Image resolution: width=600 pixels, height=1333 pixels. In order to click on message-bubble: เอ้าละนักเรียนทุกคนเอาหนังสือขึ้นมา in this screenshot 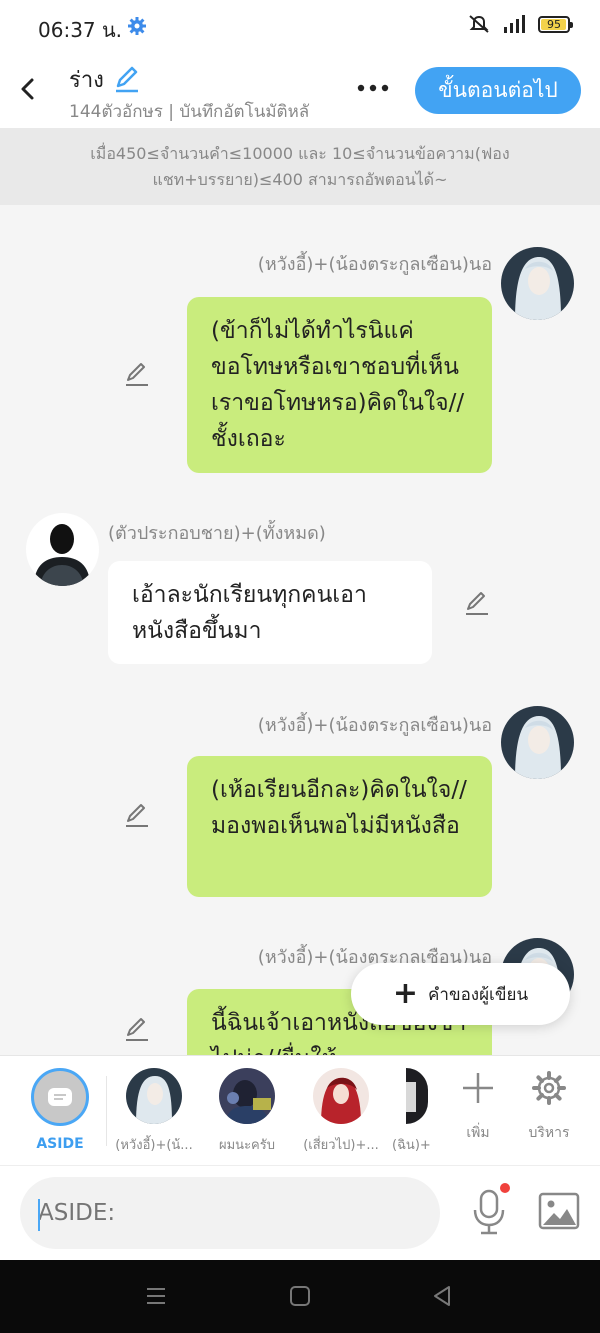, I will do `click(270, 612)`.